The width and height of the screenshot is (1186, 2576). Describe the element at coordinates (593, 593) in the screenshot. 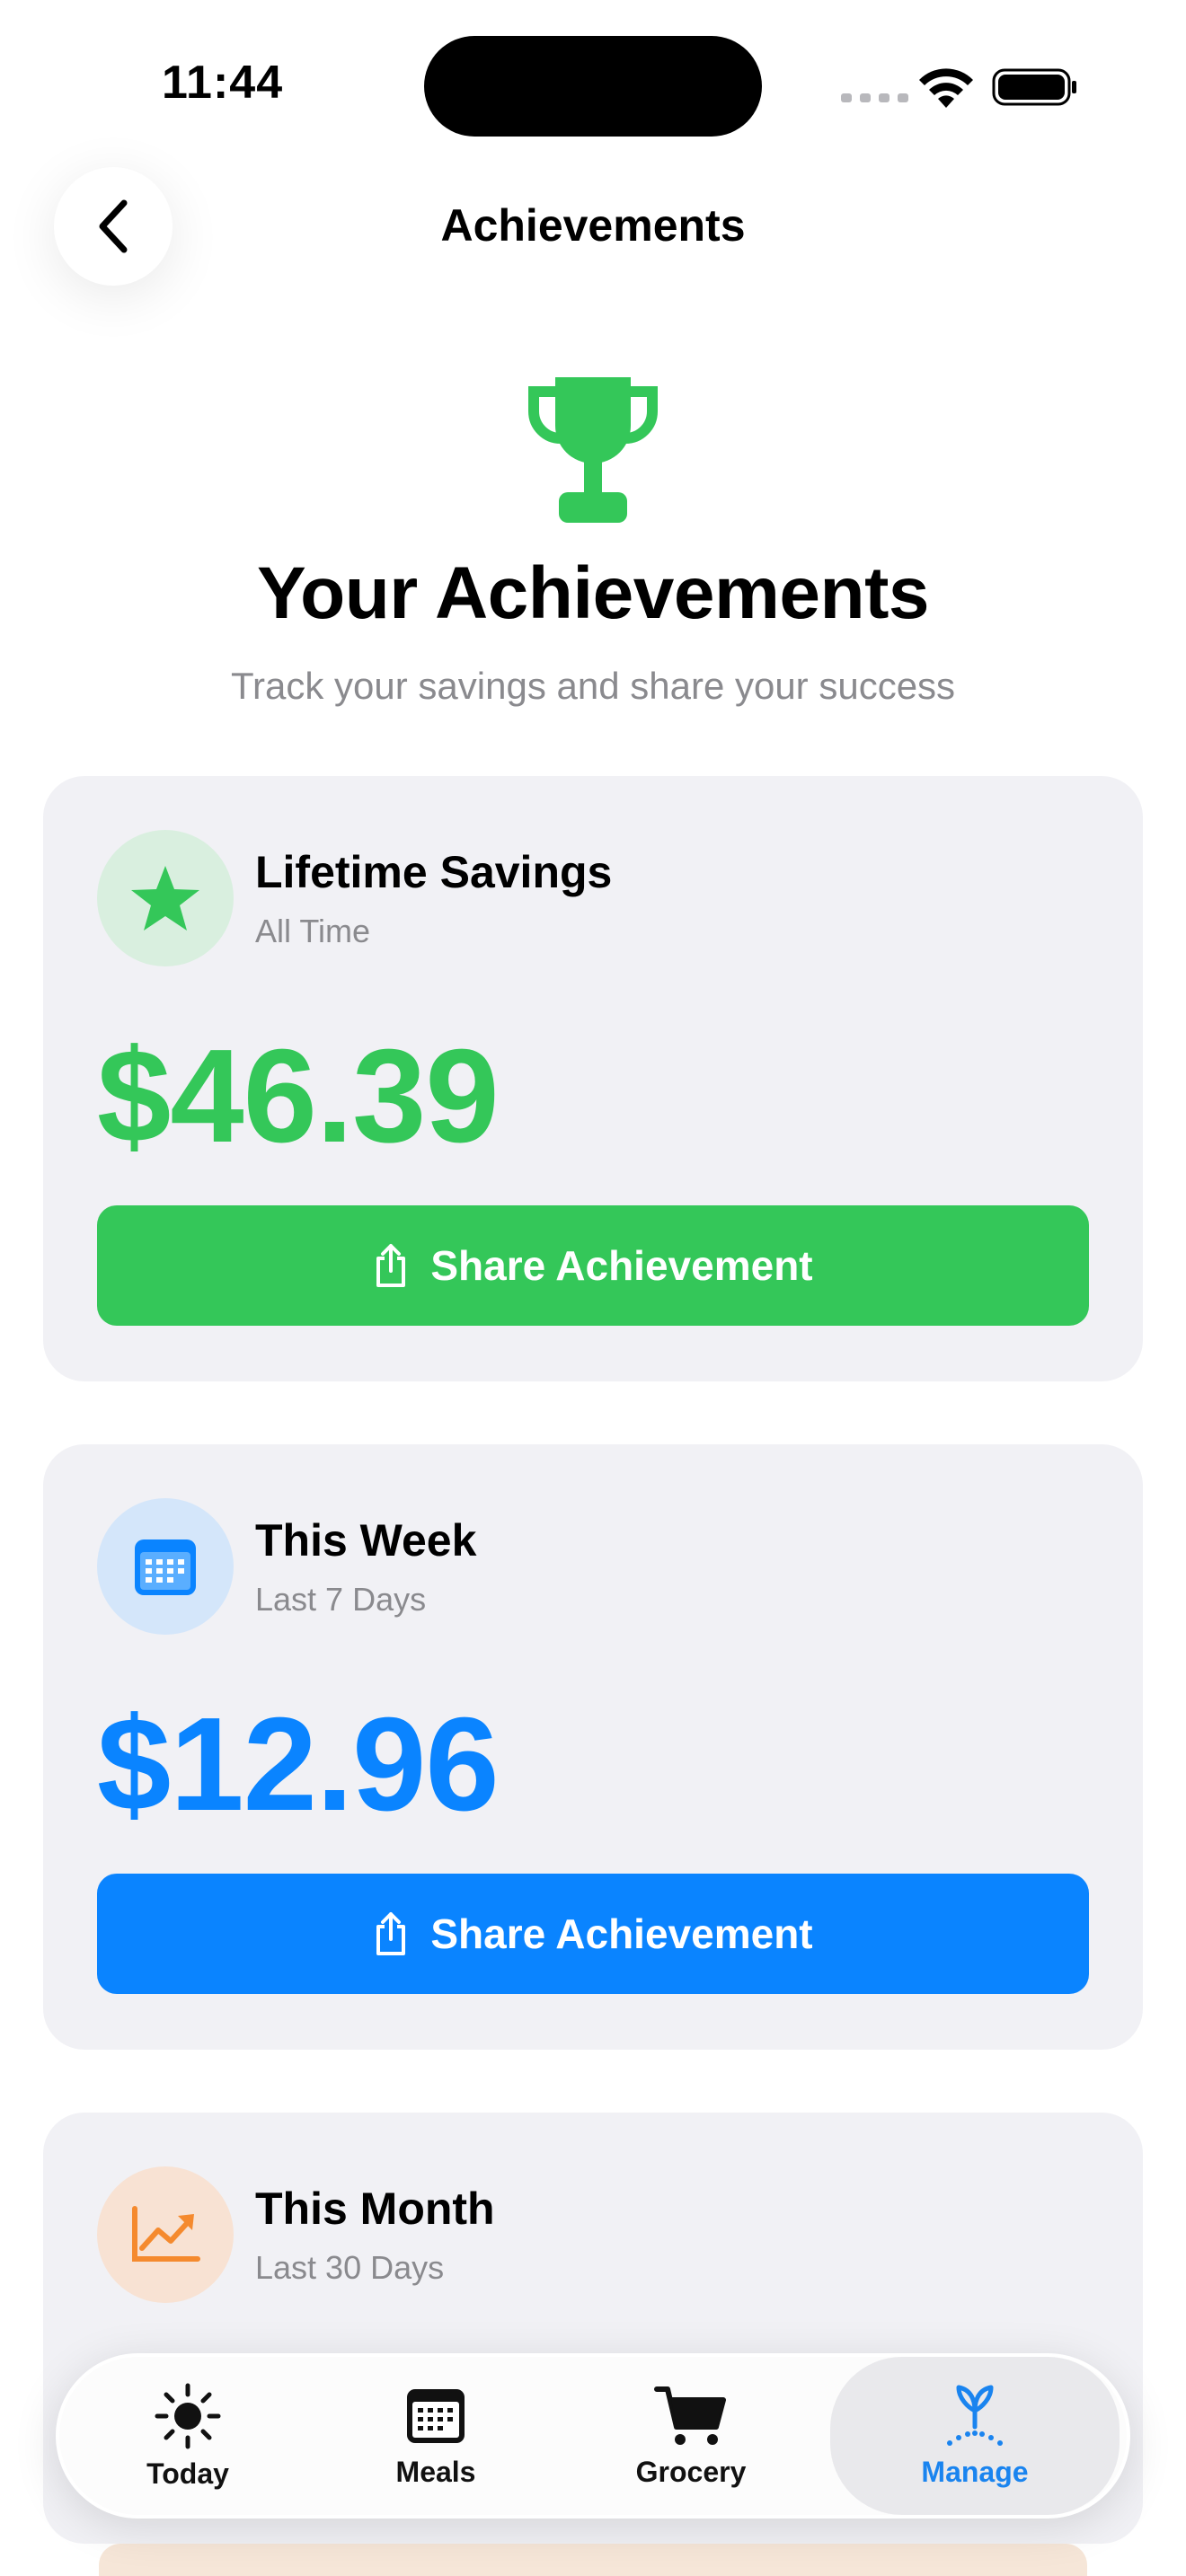

I see `hero-title: Your Achievements` at that location.